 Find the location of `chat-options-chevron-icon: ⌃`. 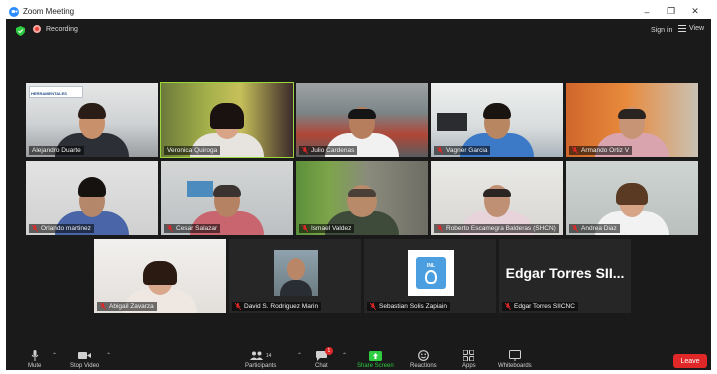

chat-options-chevron-icon: ⌃ is located at coordinates (344, 355).